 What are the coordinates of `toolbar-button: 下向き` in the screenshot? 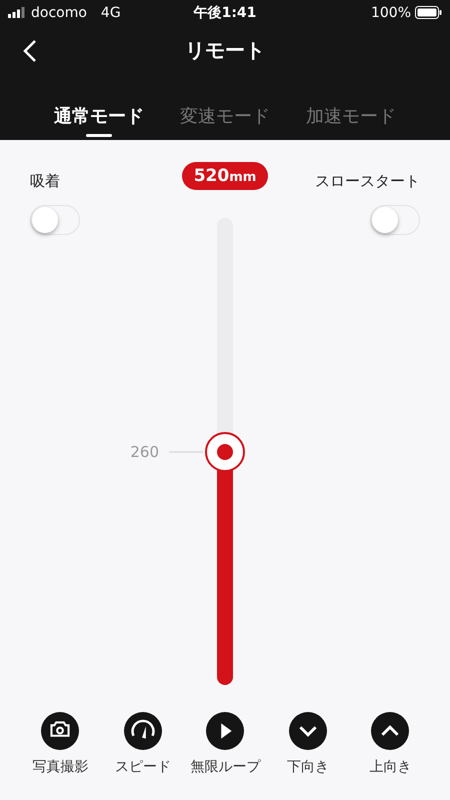 It's located at (307, 744).